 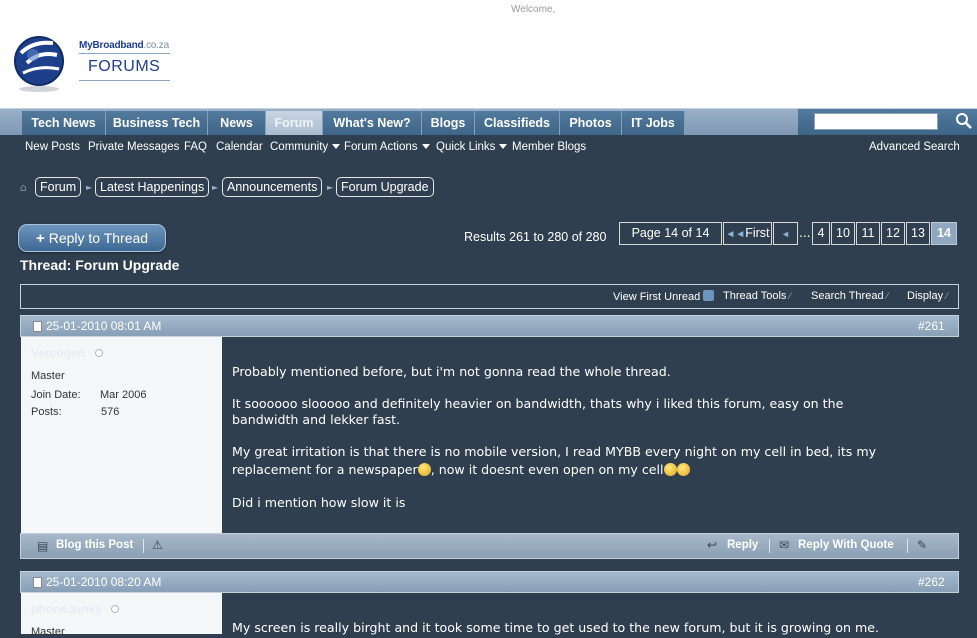 I want to click on posts-count: 576, so click(x=110, y=412).